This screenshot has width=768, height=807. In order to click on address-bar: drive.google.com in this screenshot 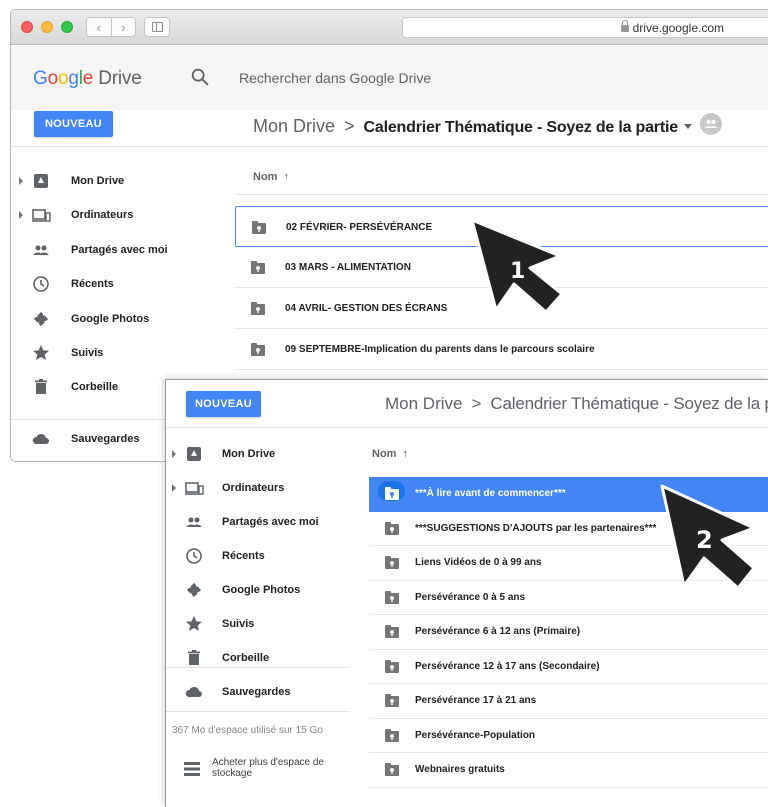, I will do `click(585, 27)`.